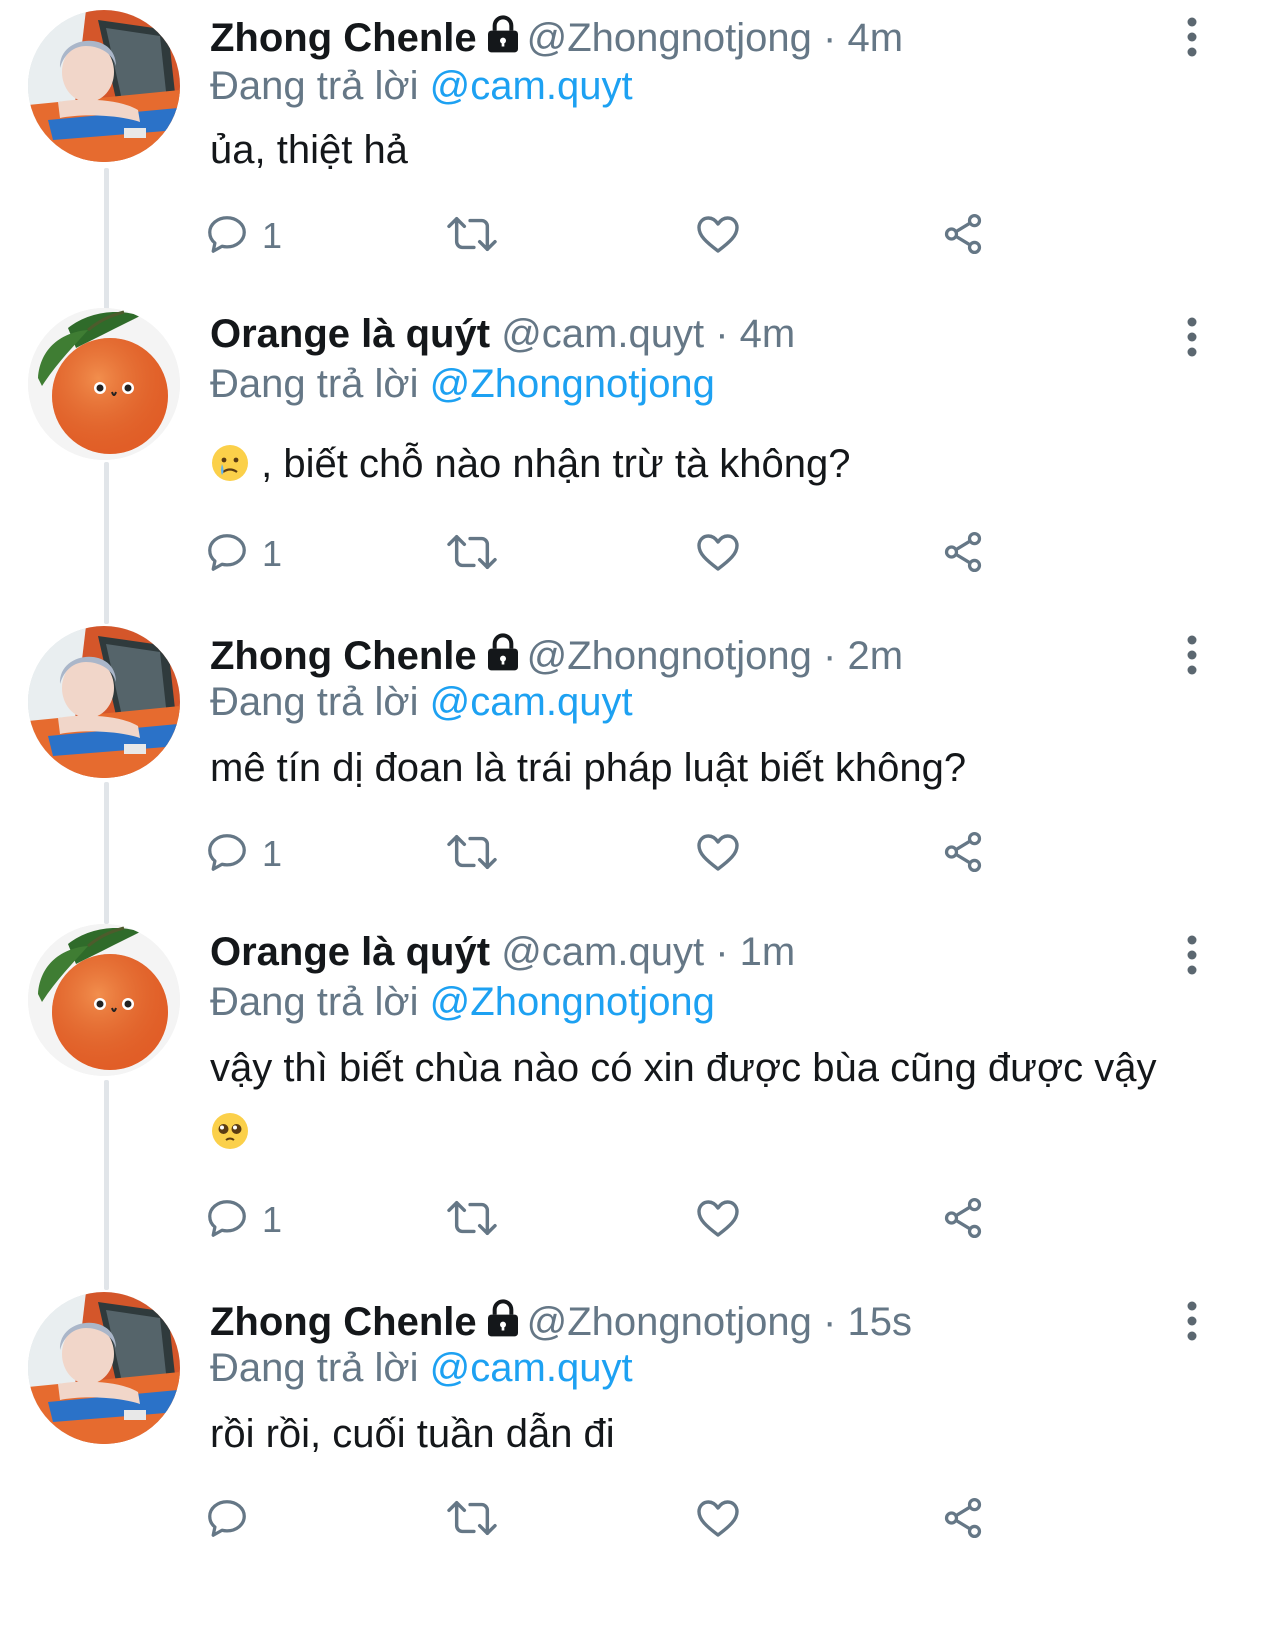  What do you see at coordinates (875, 656) in the screenshot?
I see `timestamp: 2m` at bounding box center [875, 656].